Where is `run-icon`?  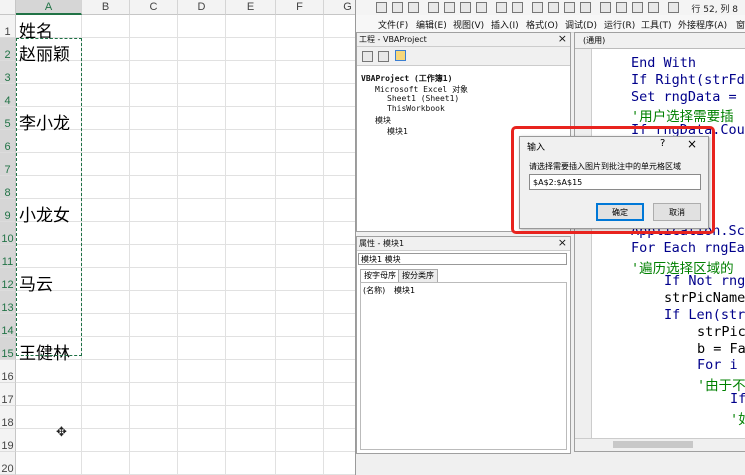
run-icon is located at coordinates (537, 7).